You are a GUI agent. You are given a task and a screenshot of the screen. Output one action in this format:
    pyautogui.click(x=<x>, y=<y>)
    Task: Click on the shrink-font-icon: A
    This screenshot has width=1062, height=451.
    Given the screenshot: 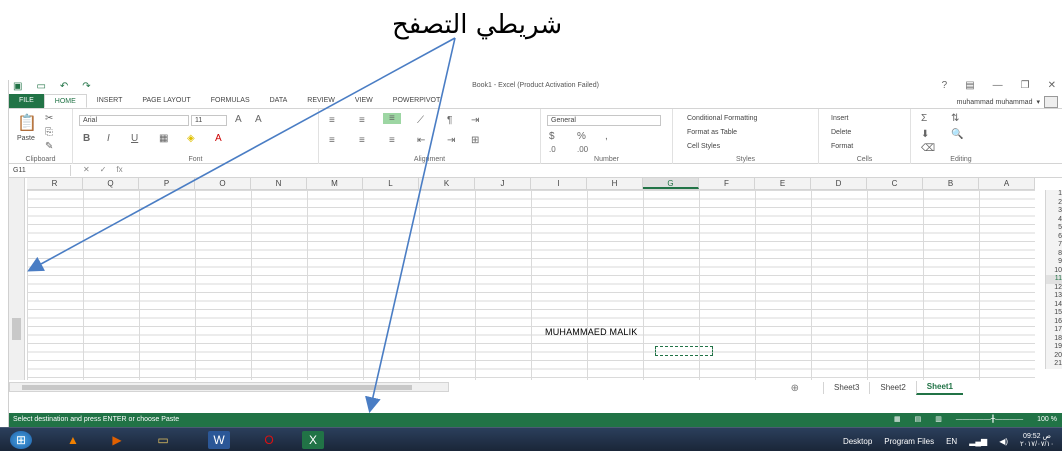 What is the action you would take?
    pyautogui.click(x=258, y=119)
    